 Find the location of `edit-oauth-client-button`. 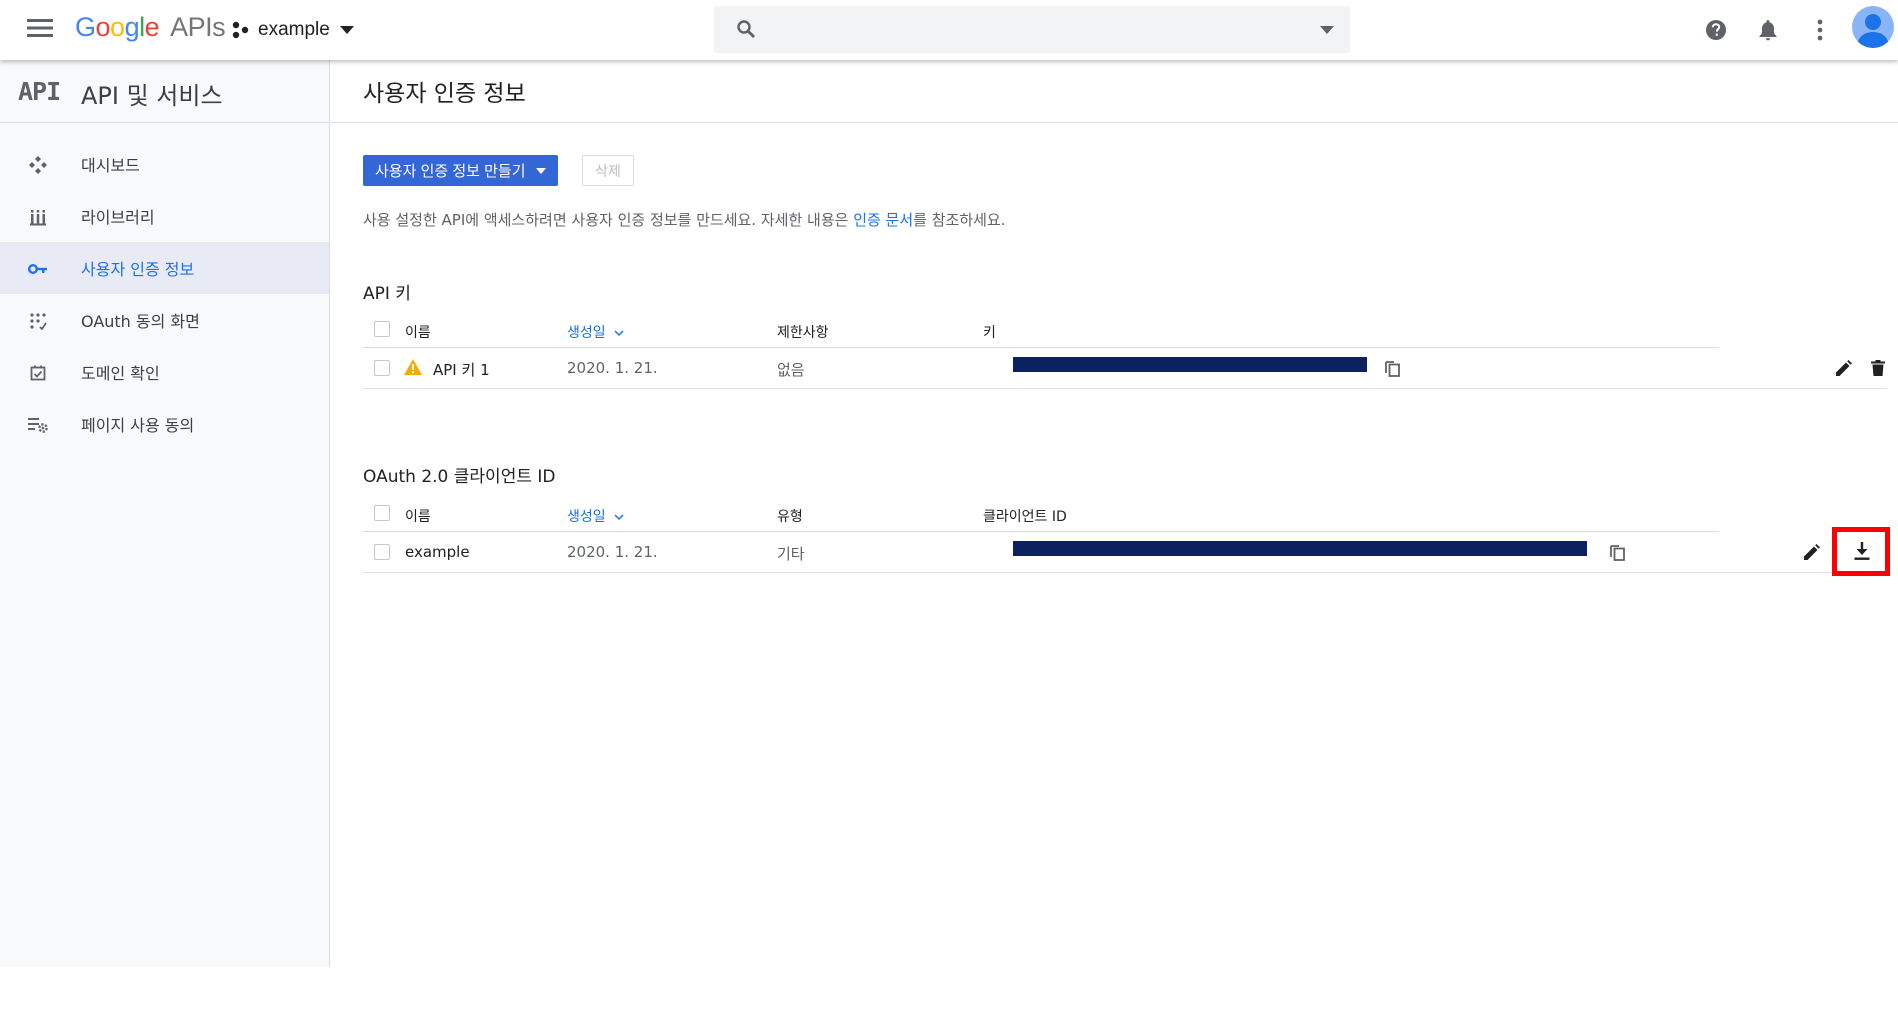

edit-oauth-client-button is located at coordinates (1812, 552).